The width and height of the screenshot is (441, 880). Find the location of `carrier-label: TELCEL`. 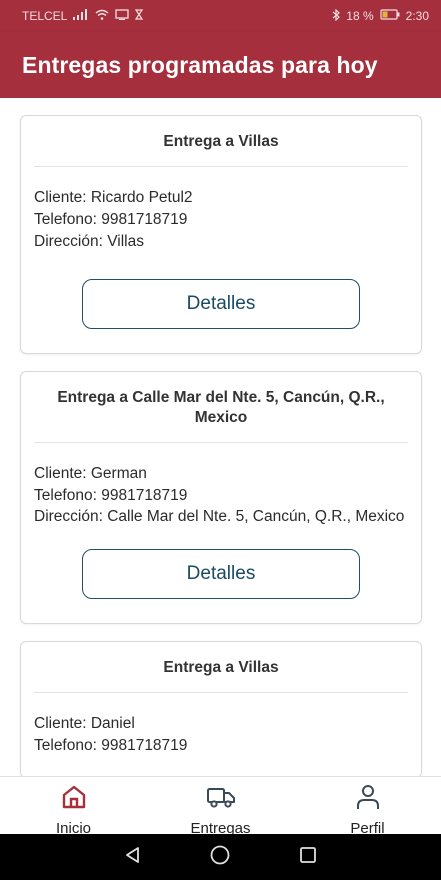

carrier-label: TELCEL is located at coordinates (45, 16).